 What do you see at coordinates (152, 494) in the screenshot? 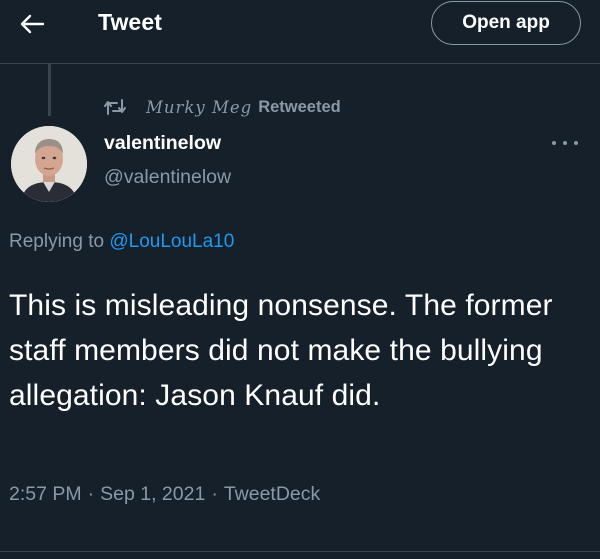
I see `tweet-date: Sep 1, 2021` at bounding box center [152, 494].